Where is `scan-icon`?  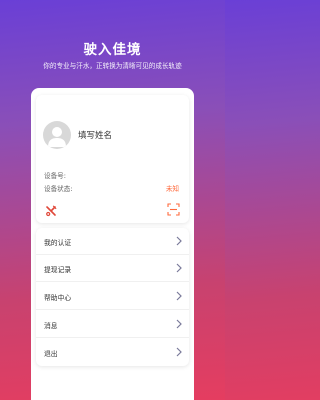 scan-icon is located at coordinates (173, 208).